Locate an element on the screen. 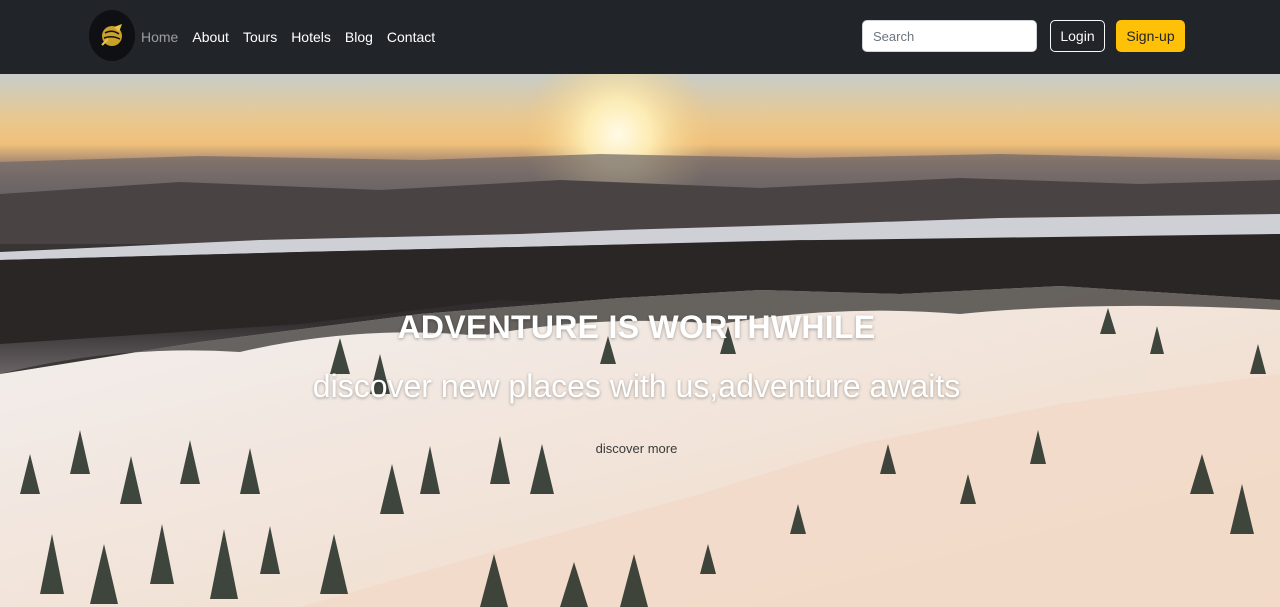 This screenshot has width=1280, height=607. nav-link-tours: Tours is located at coordinates (260, 37).